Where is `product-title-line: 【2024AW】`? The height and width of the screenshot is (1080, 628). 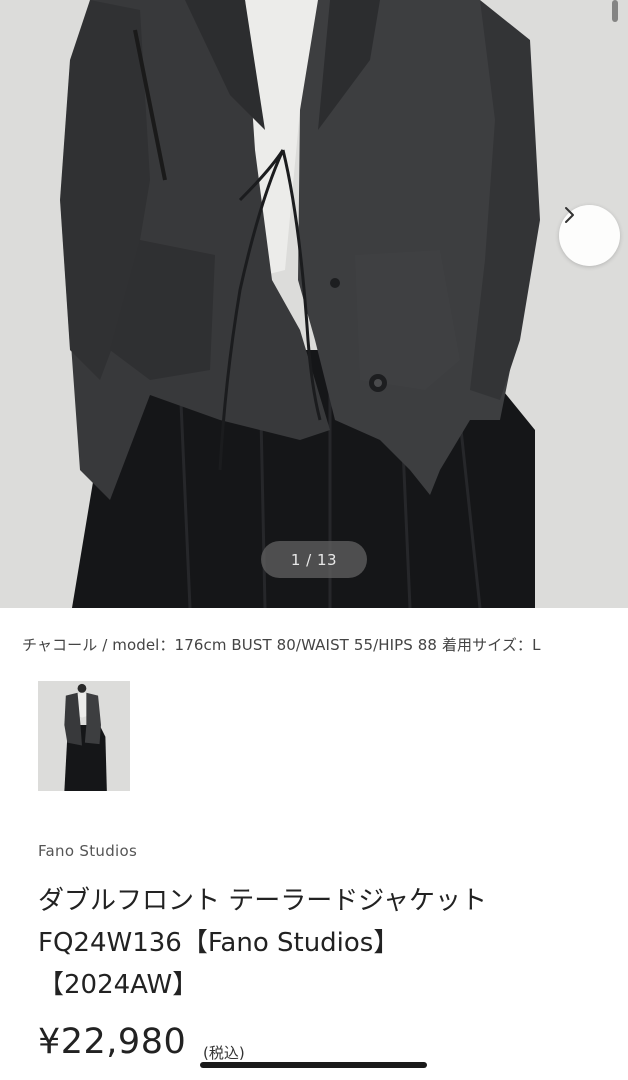 product-title-line: 【2024AW】 is located at coordinates (118, 985).